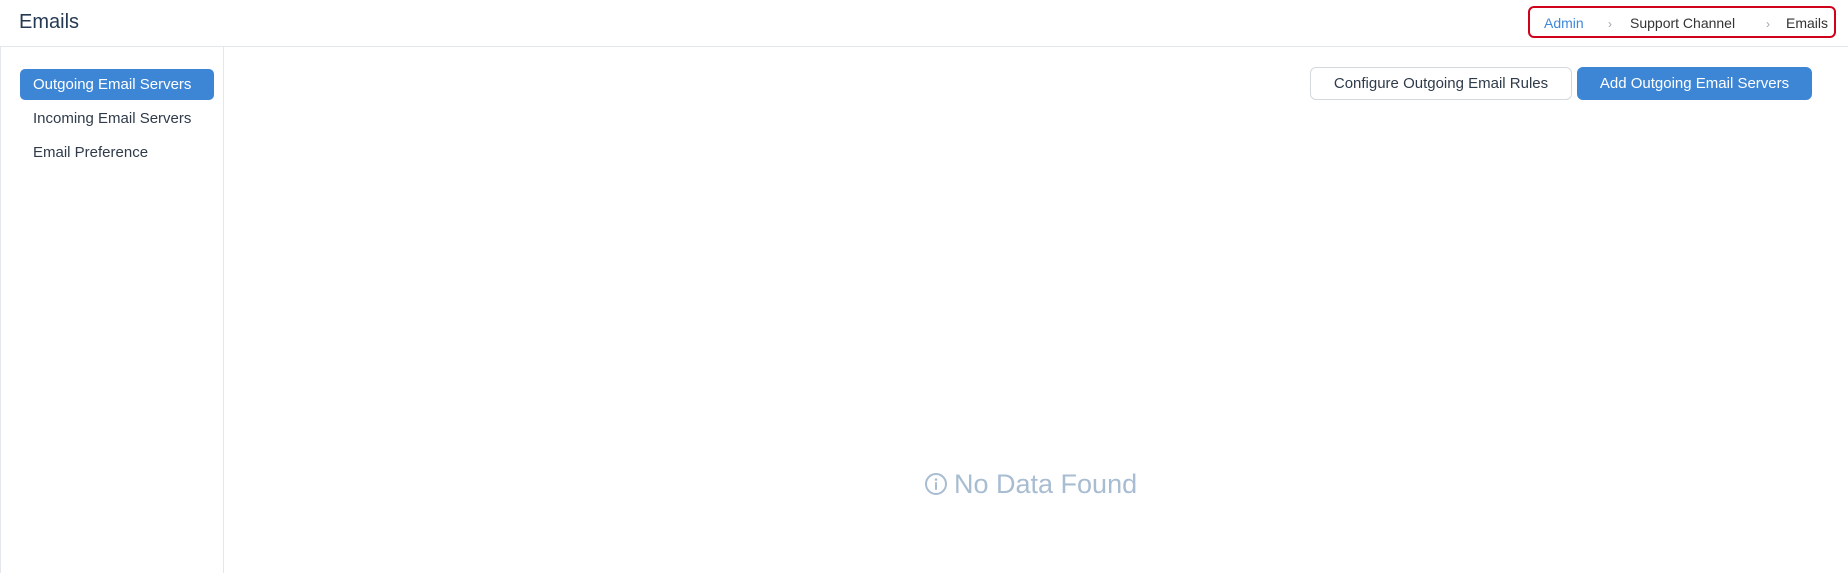 This screenshot has height=573, width=1848. Describe the element at coordinates (1441, 83) in the screenshot. I see `configure-outgoing-email-rules-button: Configure Outgoing Email Rules` at that location.